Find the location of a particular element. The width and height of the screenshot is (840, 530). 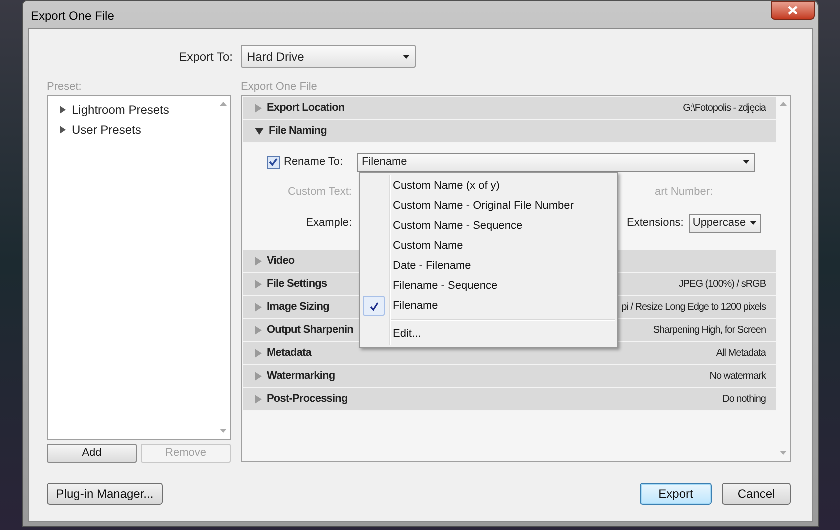

section-summary: Sharpening High, for Screen is located at coordinates (709, 331).